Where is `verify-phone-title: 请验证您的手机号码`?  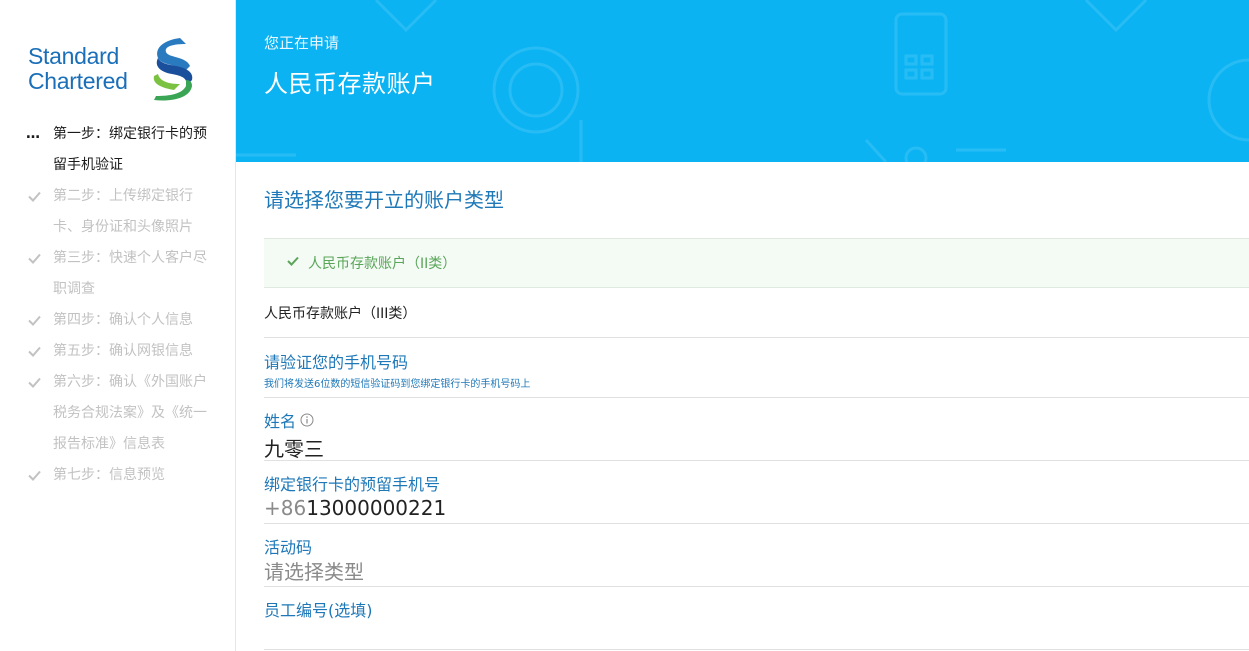 verify-phone-title: 请验证您的手机号码 is located at coordinates (336, 362).